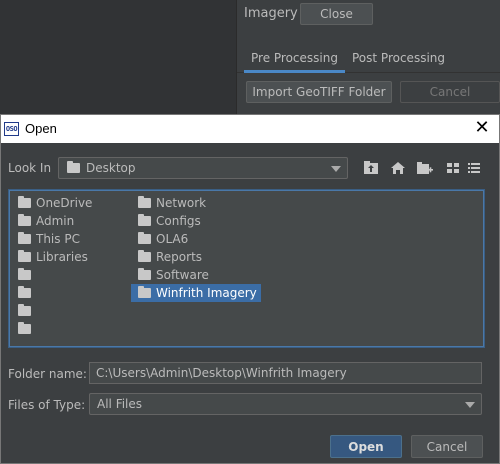 The height and width of the screenshot is (464, 500). What do you see at coordinates (178, 221) in the screenshot?
I see `file-name: Configs` at bounding box center [178, 221].